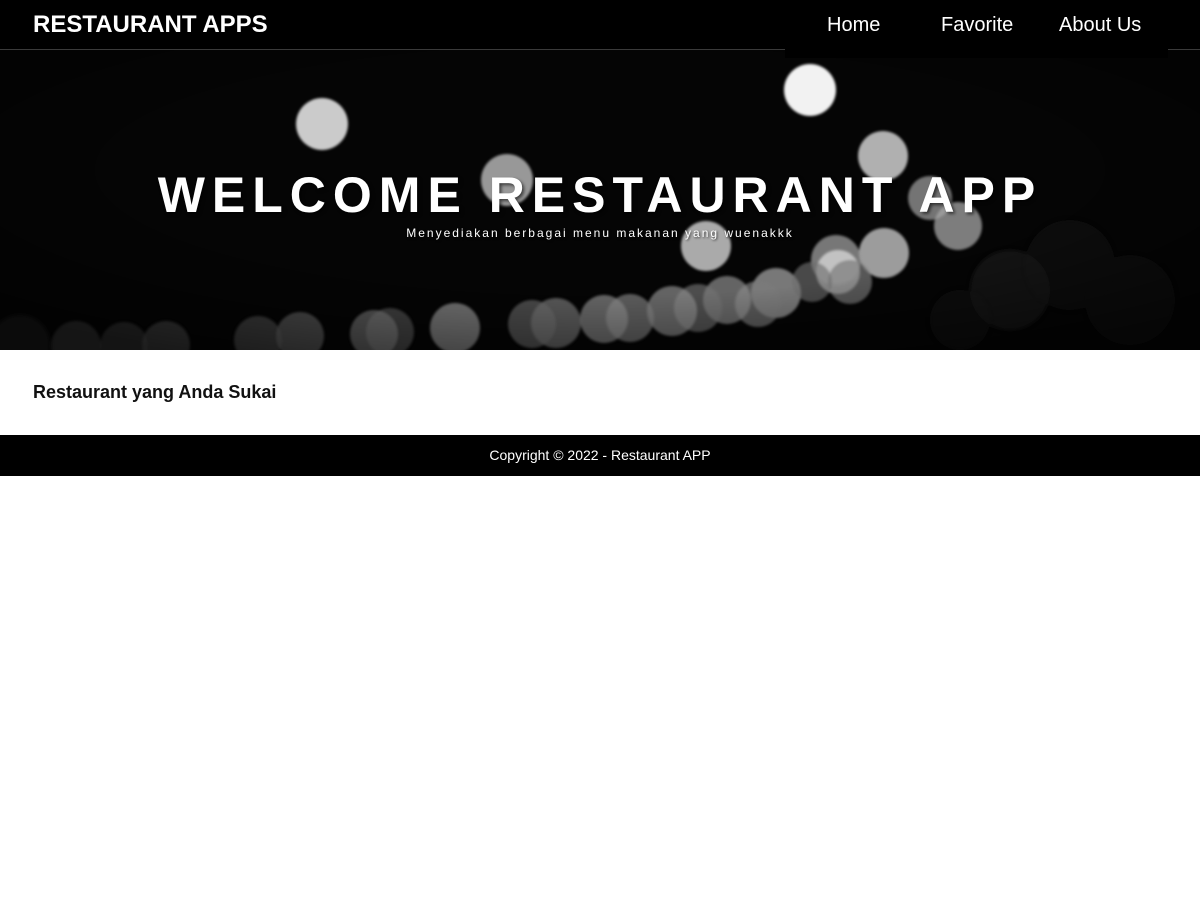  Describe the element at coordinates (600, 392) in the screenshot. I see `main-content: Restaurant yang Anda Sukai` at that location.